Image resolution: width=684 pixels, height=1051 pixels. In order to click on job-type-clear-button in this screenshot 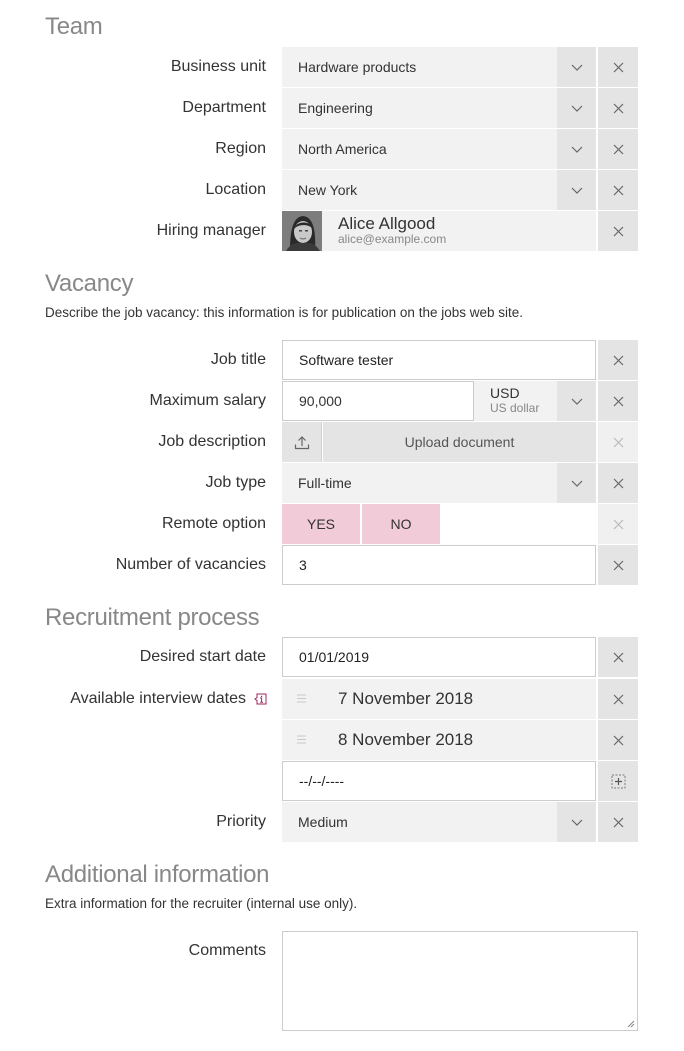, I will do `click(618, 483)`.